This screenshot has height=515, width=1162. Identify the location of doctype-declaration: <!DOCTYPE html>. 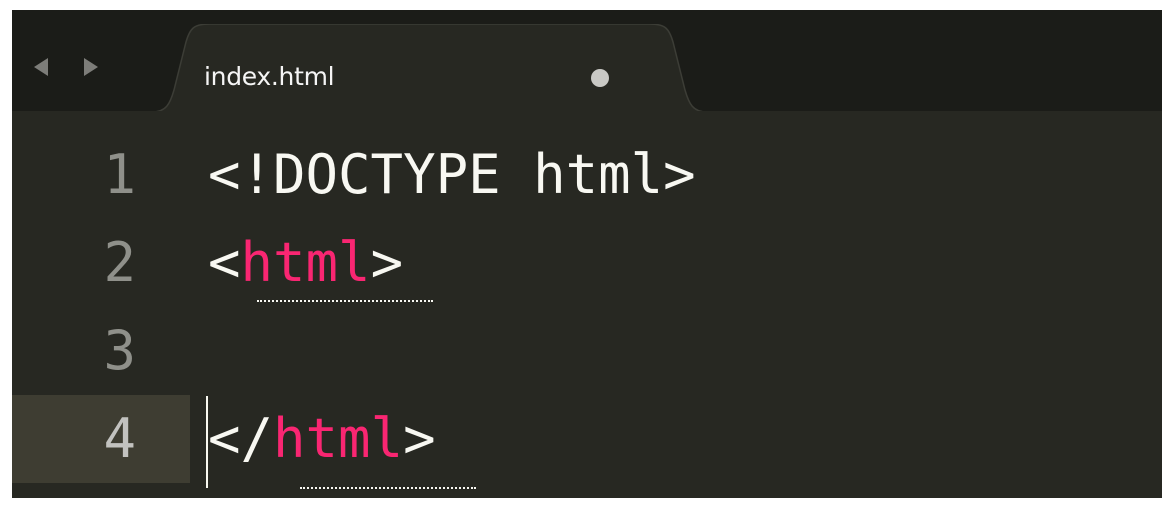
(452, 174).